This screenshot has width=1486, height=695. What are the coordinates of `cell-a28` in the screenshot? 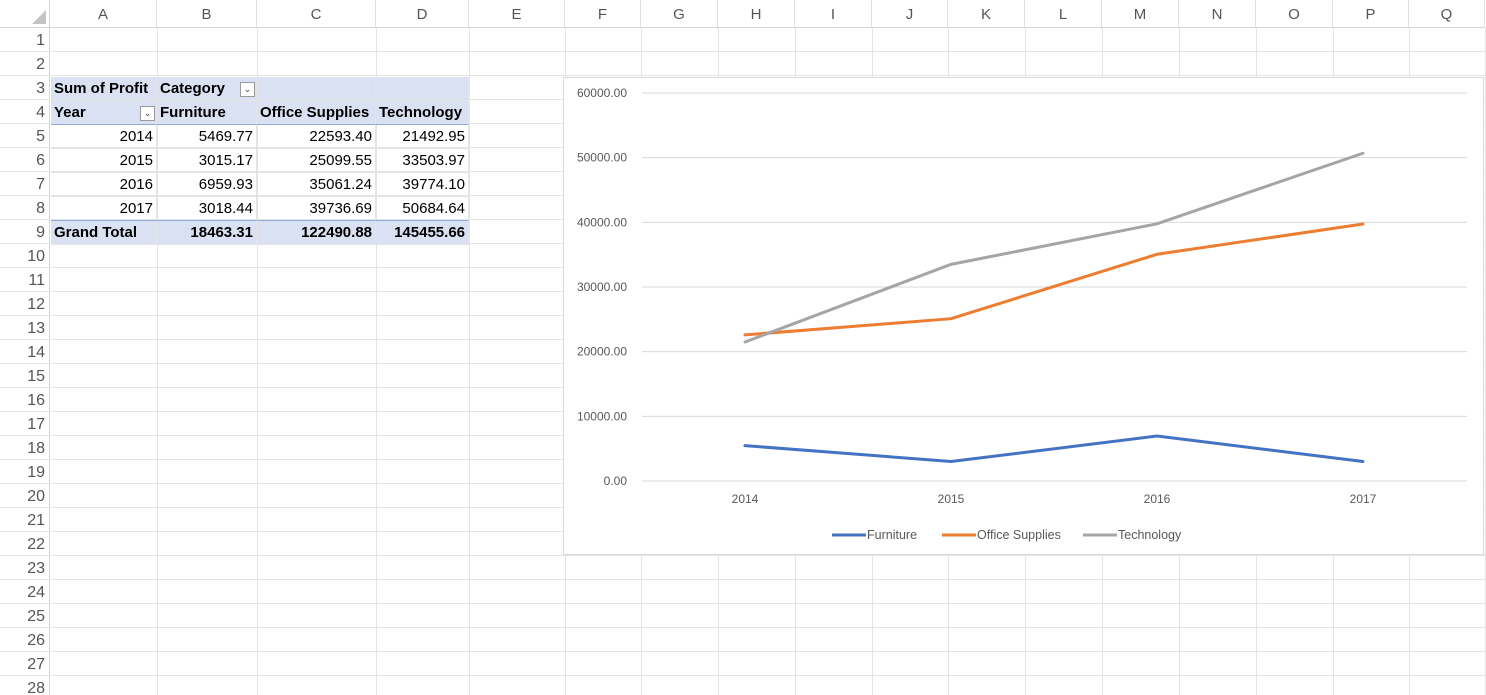 It's located at (104, 685).